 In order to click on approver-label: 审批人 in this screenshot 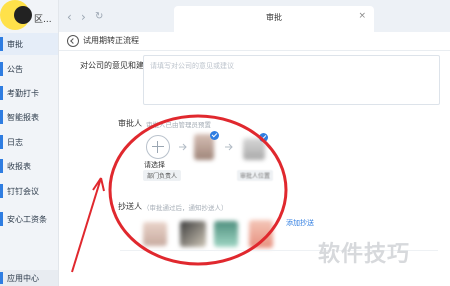, I will do `click(130, 123)`.